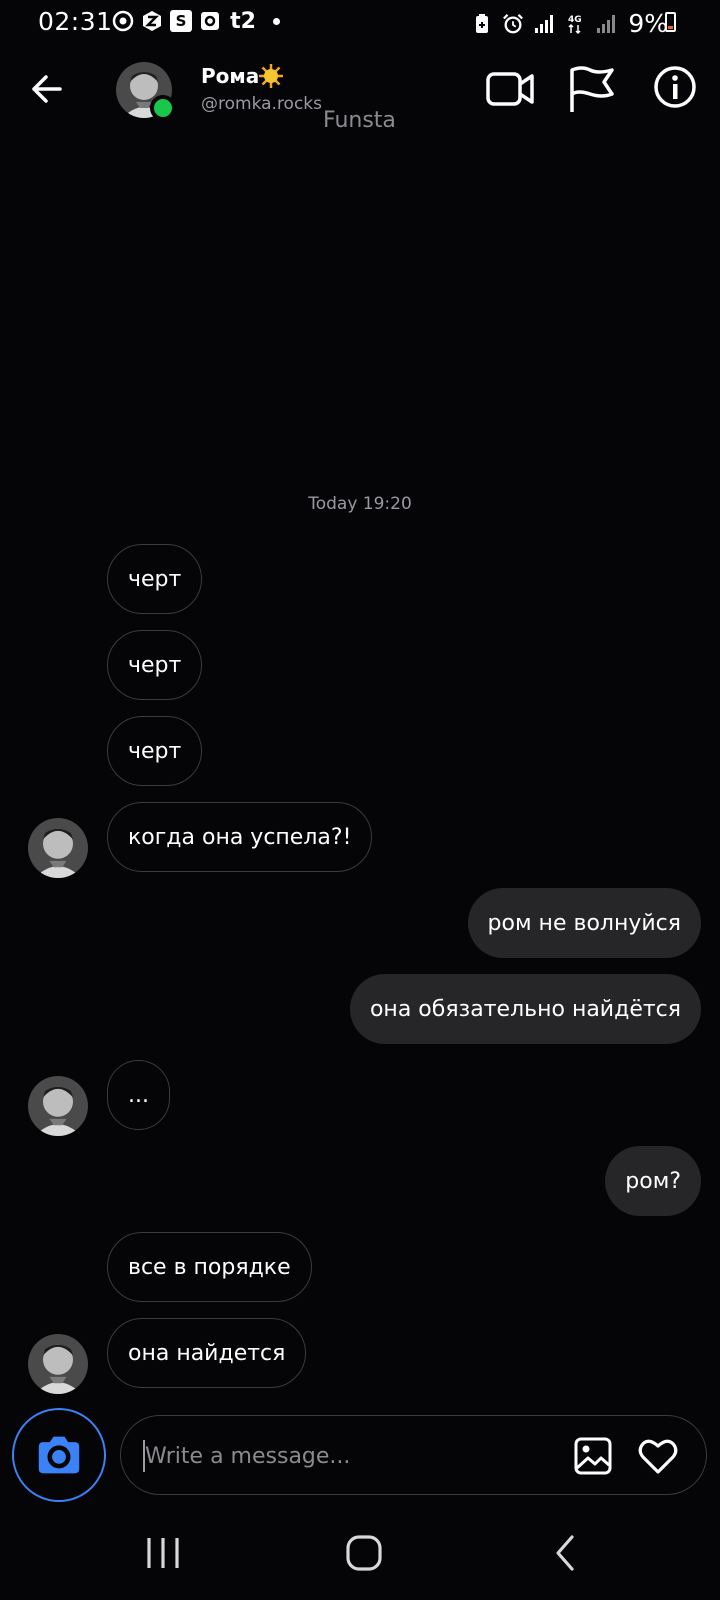  What do you see at coordinates (209, 1267) in the screenshot?
I see `message-bubble-incoming: все в порядке` at bounding box center [209, 1267].